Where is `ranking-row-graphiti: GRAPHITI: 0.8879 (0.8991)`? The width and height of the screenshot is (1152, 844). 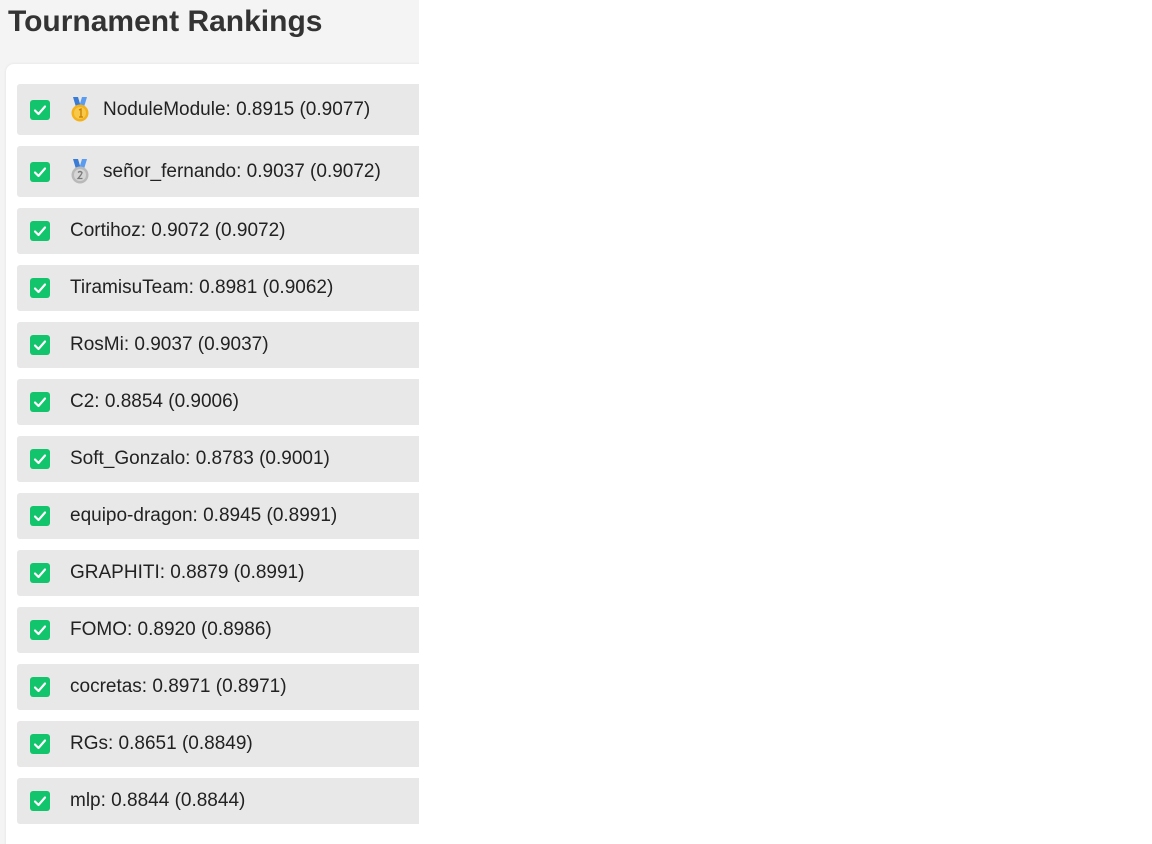
ranking-row-graphiti: GRAPHITI: 0.8879 (0.8991) is located at coordinates (218, 573).